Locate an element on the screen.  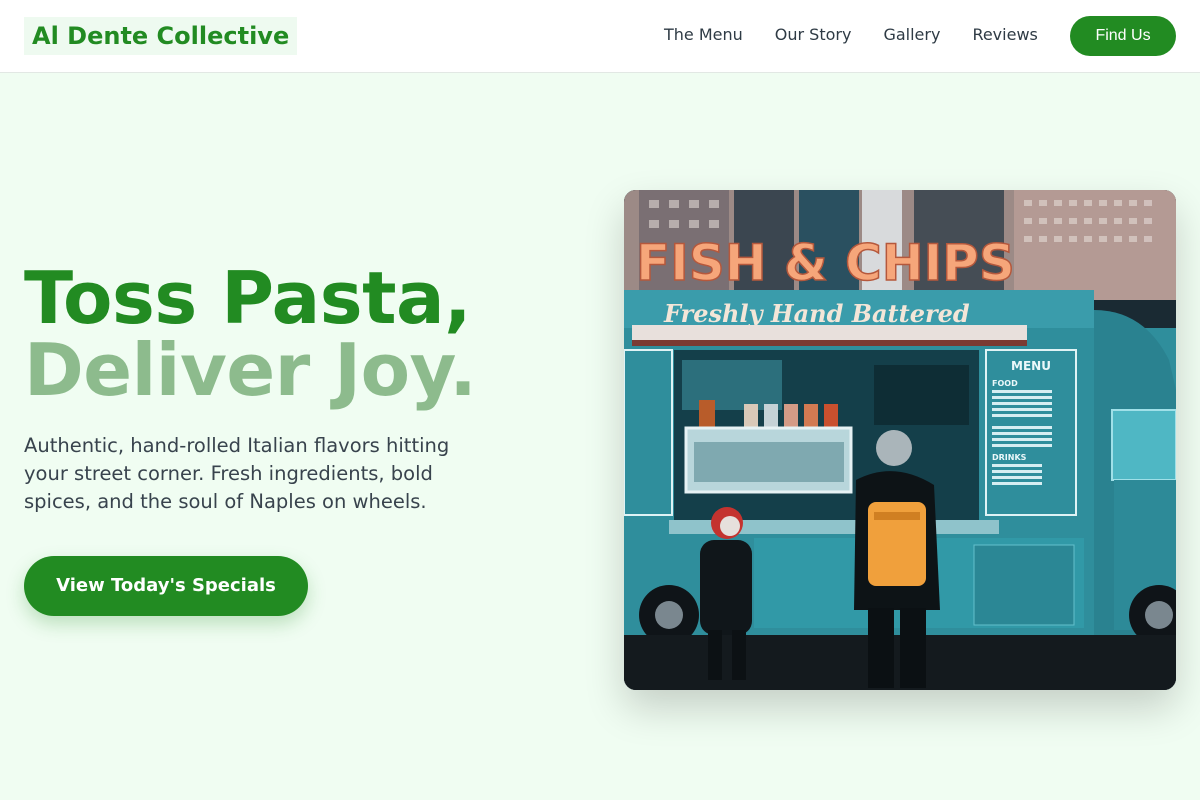
menu-board-drinks: DRINKS is located at coordinates (1009, 457).